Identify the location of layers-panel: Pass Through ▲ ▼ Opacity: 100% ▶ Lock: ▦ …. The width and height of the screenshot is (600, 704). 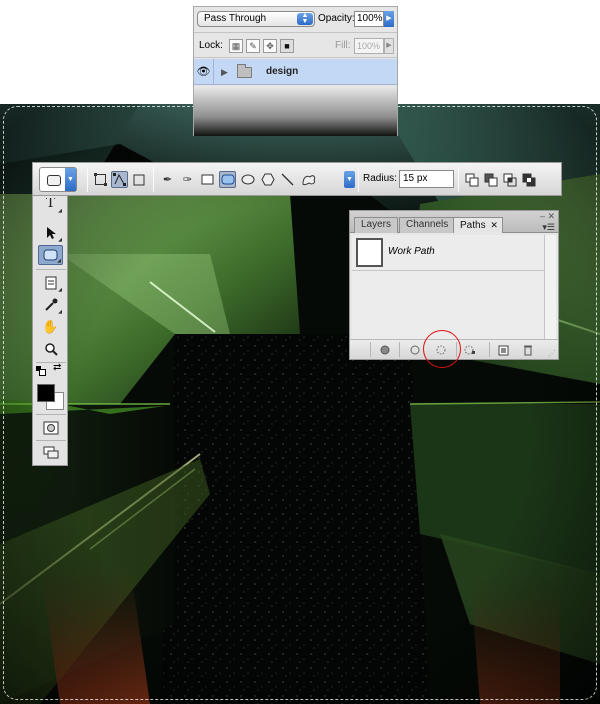
(295, 71).